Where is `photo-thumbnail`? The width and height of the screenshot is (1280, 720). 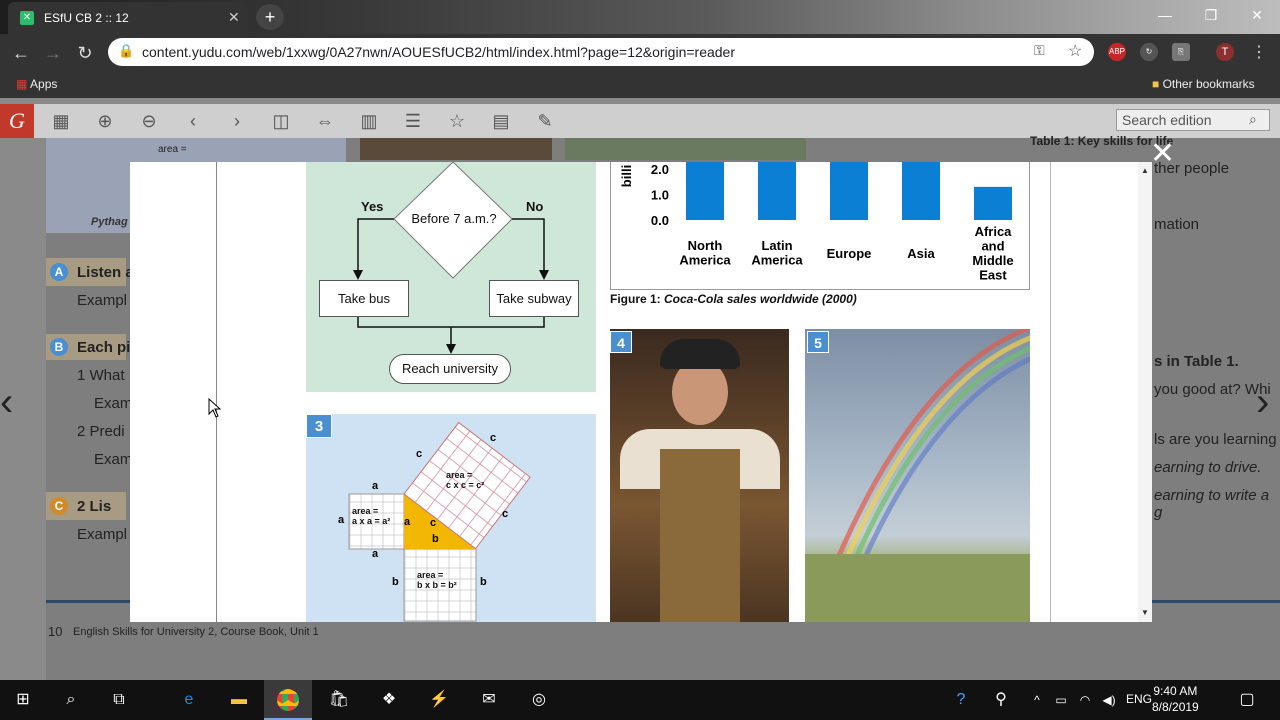
photo-thumbnail is located at coordinates (456, 149).